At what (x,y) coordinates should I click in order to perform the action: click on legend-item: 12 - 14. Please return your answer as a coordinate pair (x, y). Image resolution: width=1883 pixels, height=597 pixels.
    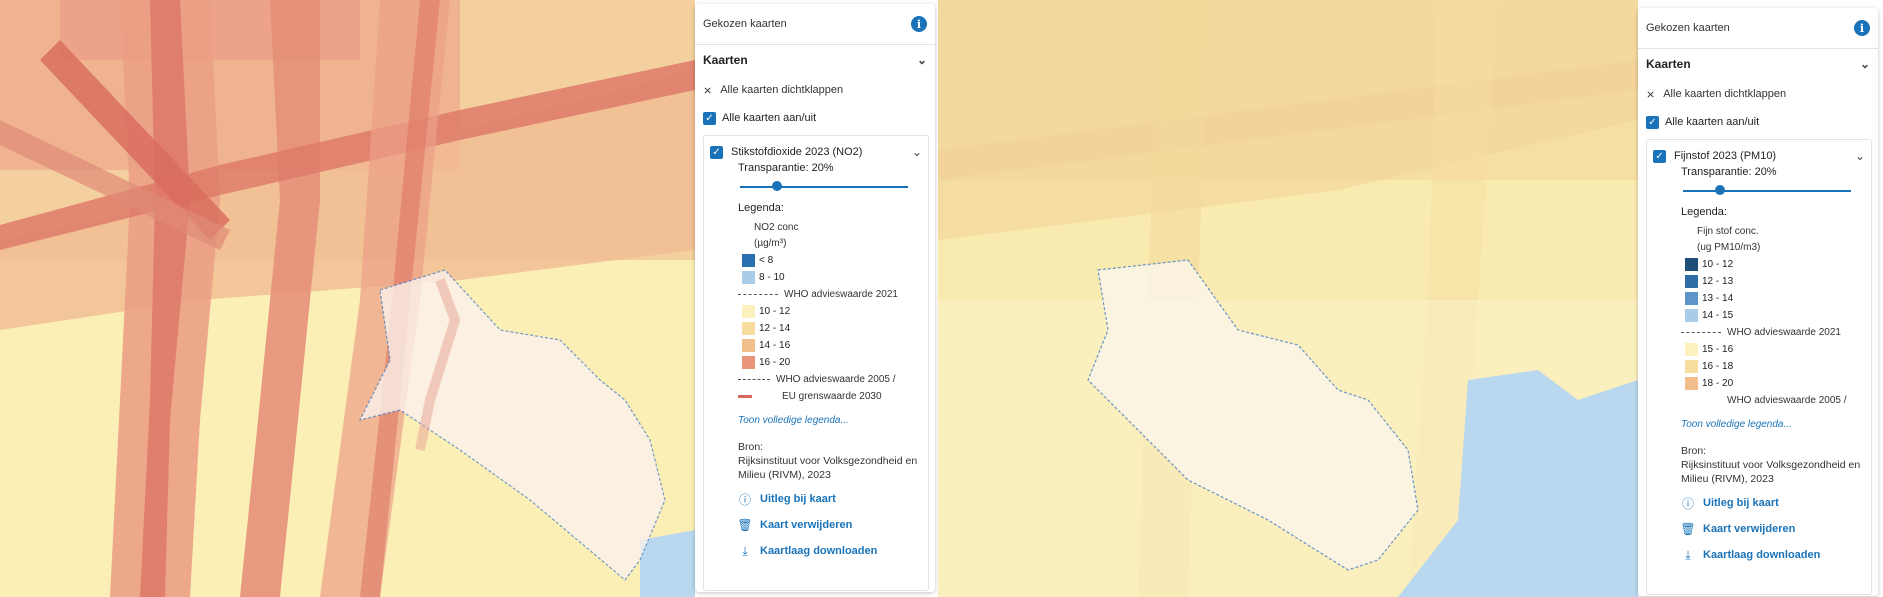
    Looking at the image, I should click on (816, 328).